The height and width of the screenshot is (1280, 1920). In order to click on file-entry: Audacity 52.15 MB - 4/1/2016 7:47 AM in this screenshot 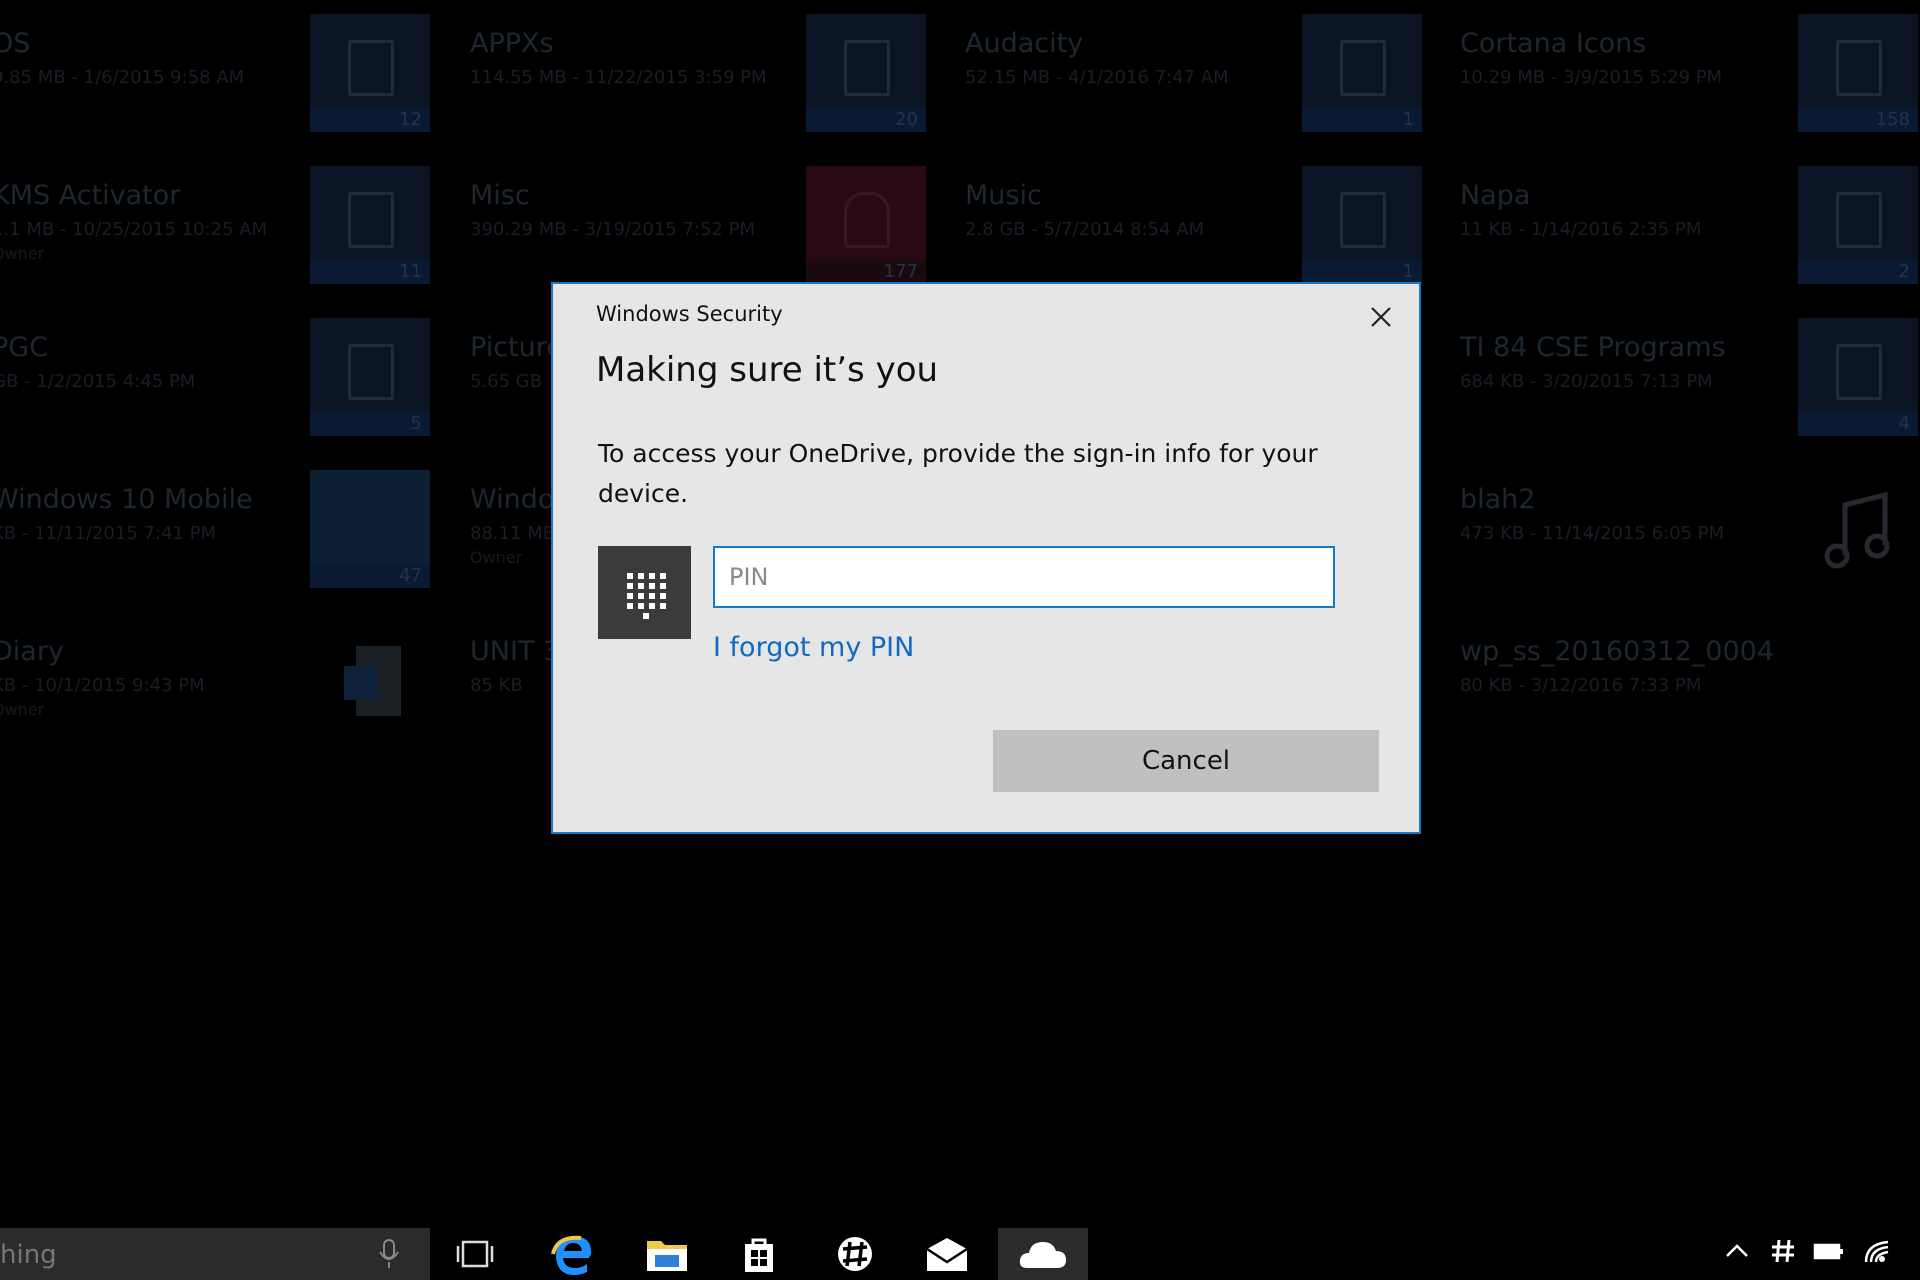, I will do `click(1097, 58)`.